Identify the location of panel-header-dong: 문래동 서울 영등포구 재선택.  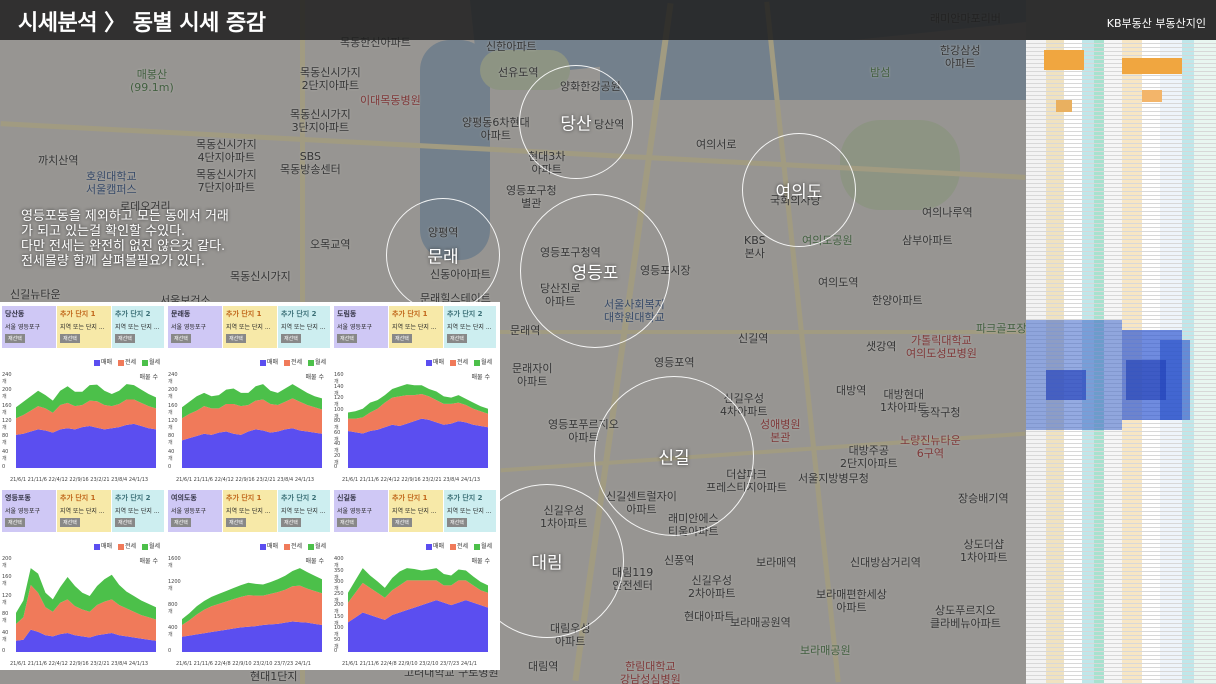
(195, 327).